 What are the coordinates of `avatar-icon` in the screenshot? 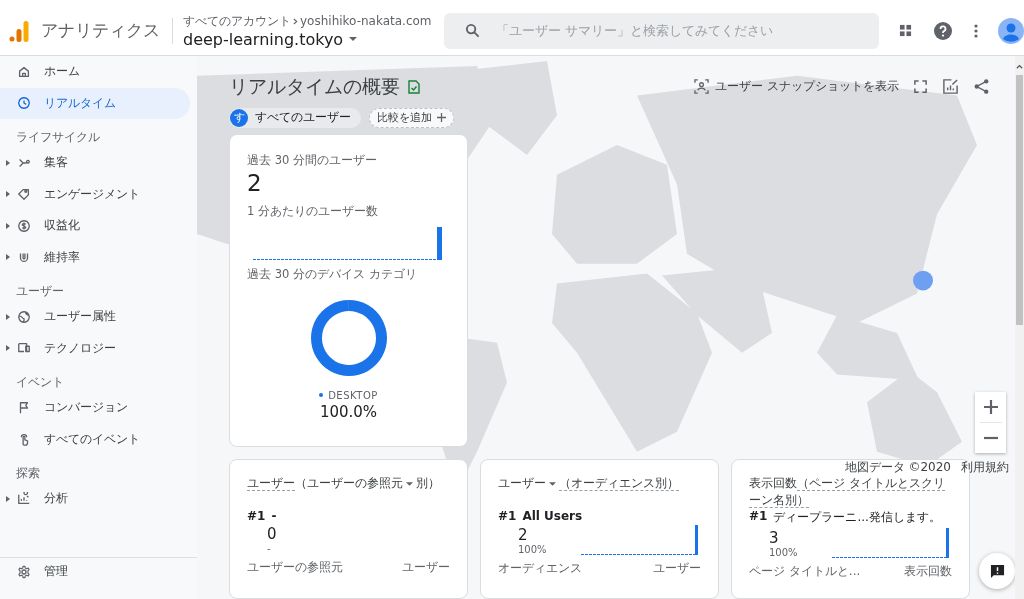 It's located at (1011, 30).